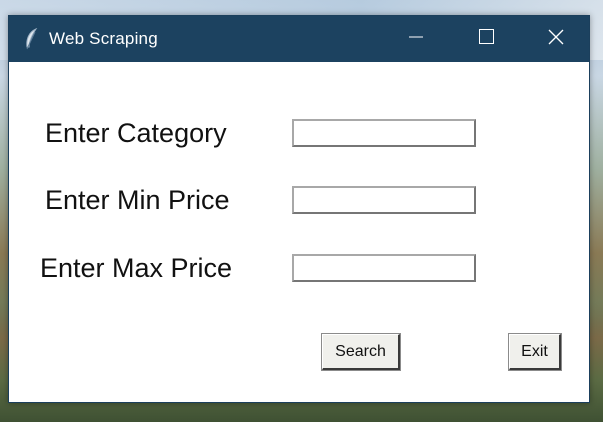 This screenshot has height=422, width=603. I want to click on close-icon, so click(556, 39).